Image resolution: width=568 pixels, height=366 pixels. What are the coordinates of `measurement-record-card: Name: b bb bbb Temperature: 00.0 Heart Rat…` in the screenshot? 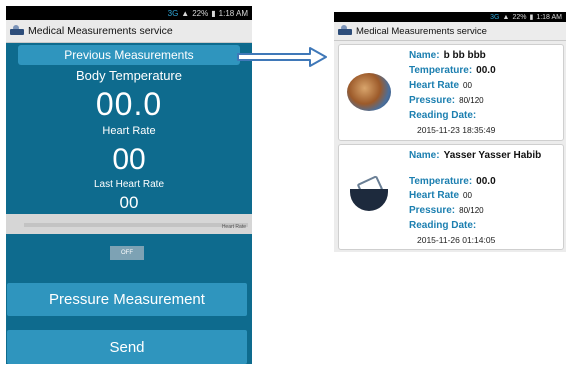 It's located at (451, 92).